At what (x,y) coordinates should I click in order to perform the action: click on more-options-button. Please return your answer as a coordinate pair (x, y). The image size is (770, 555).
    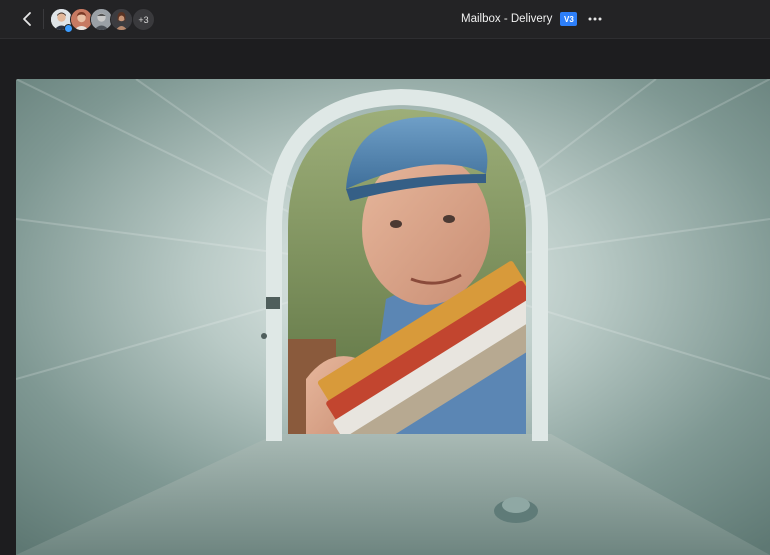
    Looking at the image, I should click on (595, 19).